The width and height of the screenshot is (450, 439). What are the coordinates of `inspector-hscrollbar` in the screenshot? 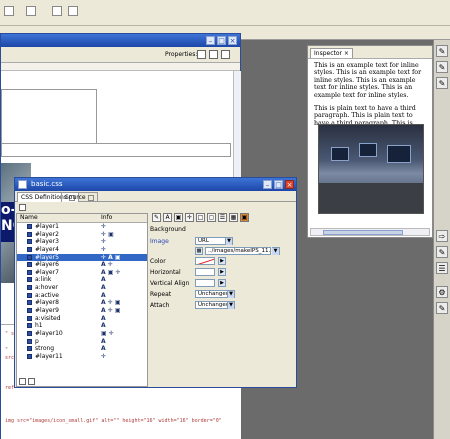 It's located at (370, 232).